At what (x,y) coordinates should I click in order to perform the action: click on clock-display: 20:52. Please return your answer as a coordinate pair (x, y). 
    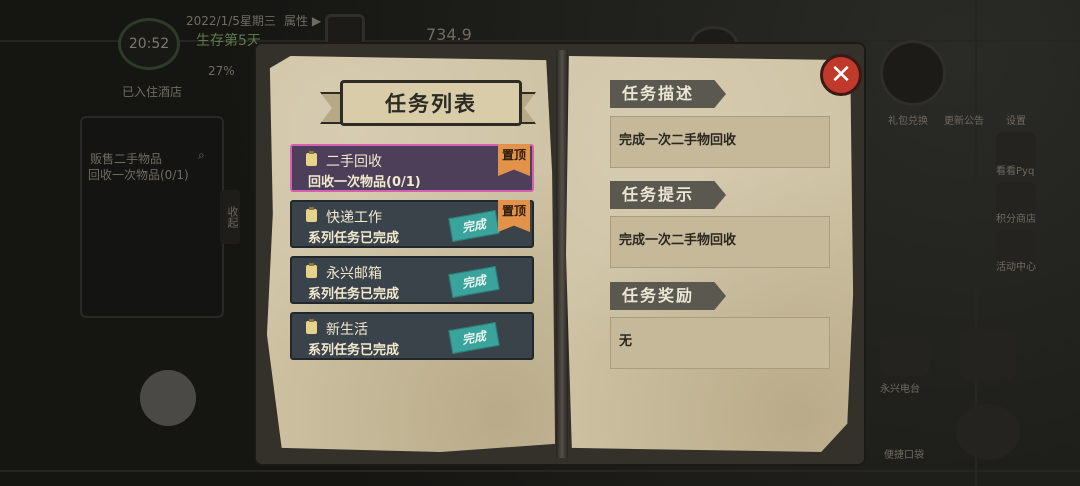
    Looking at the image, I should click on (149, 44).